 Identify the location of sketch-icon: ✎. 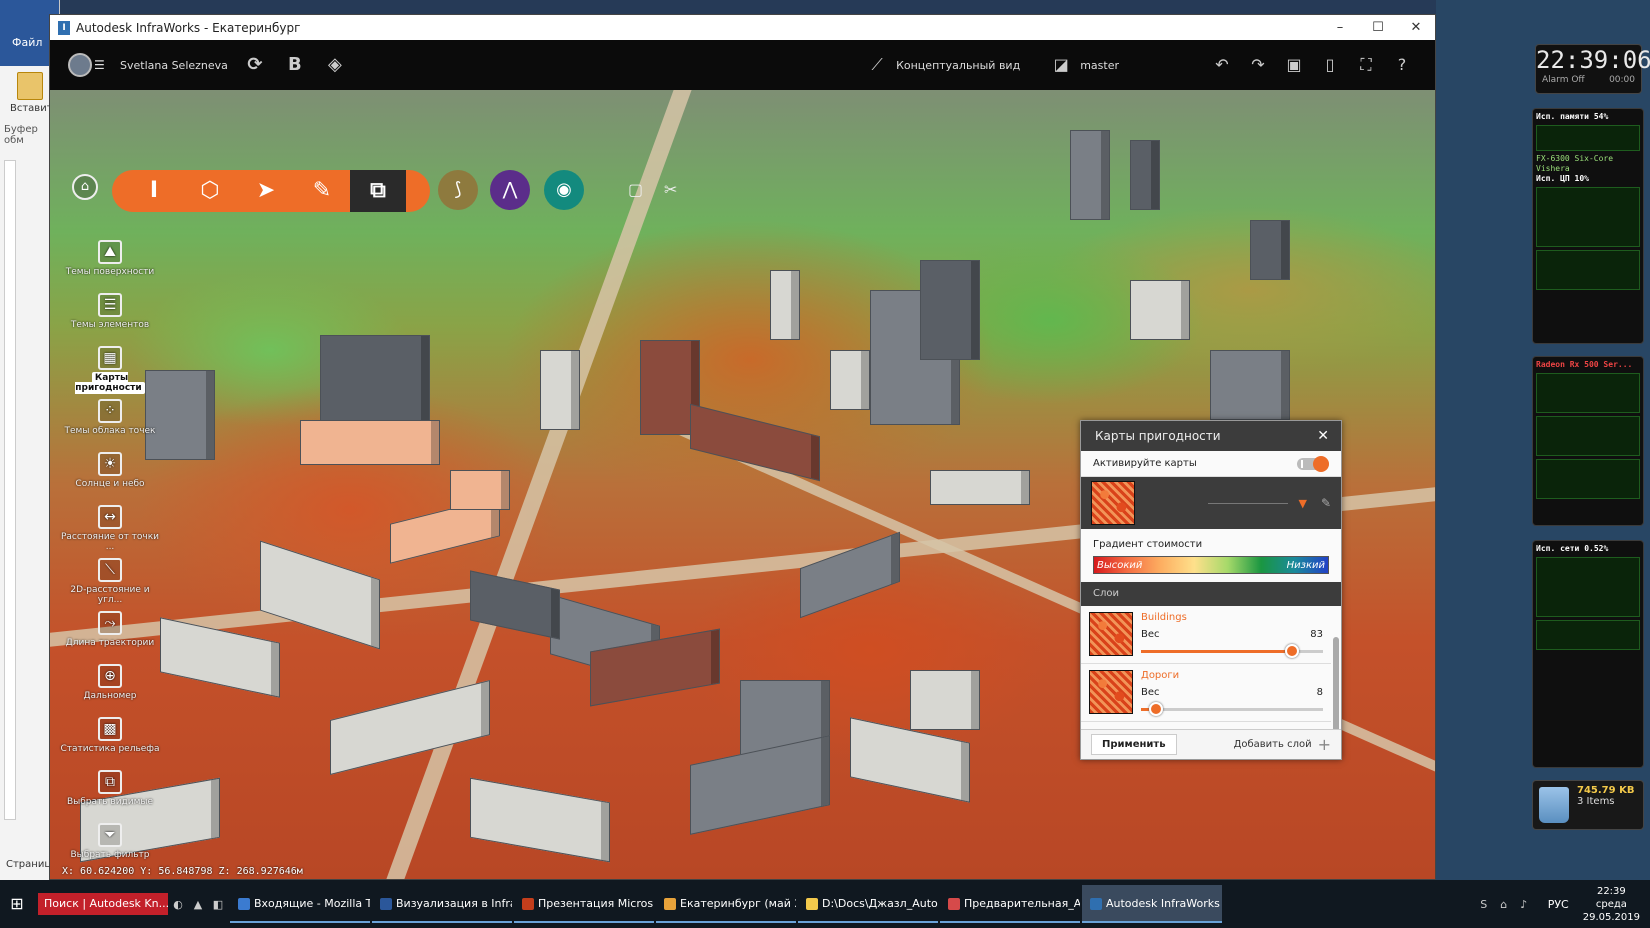
(322, 191).